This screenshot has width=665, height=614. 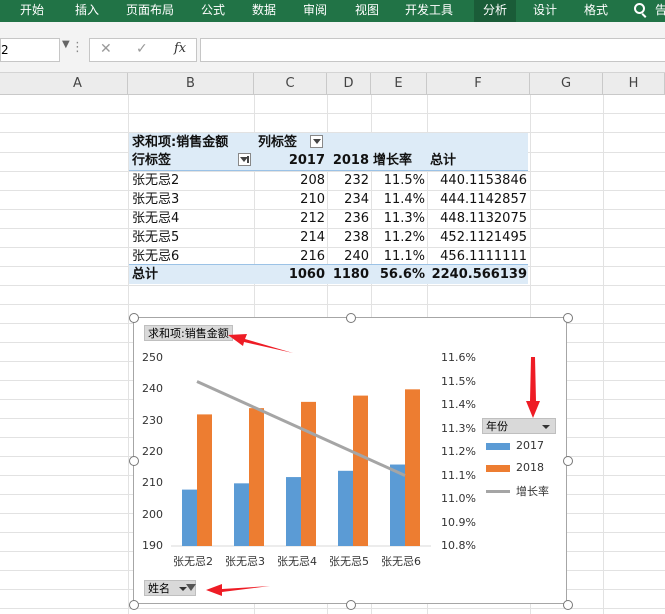 I want to click on arrow-to-legend-button, so click(x=533, y=387).